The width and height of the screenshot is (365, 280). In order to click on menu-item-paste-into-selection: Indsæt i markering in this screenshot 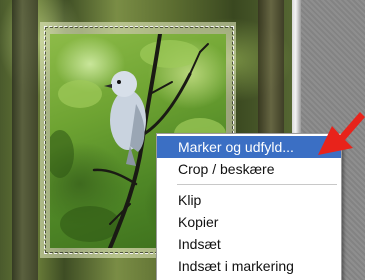, I will do `click(249, 266)`.